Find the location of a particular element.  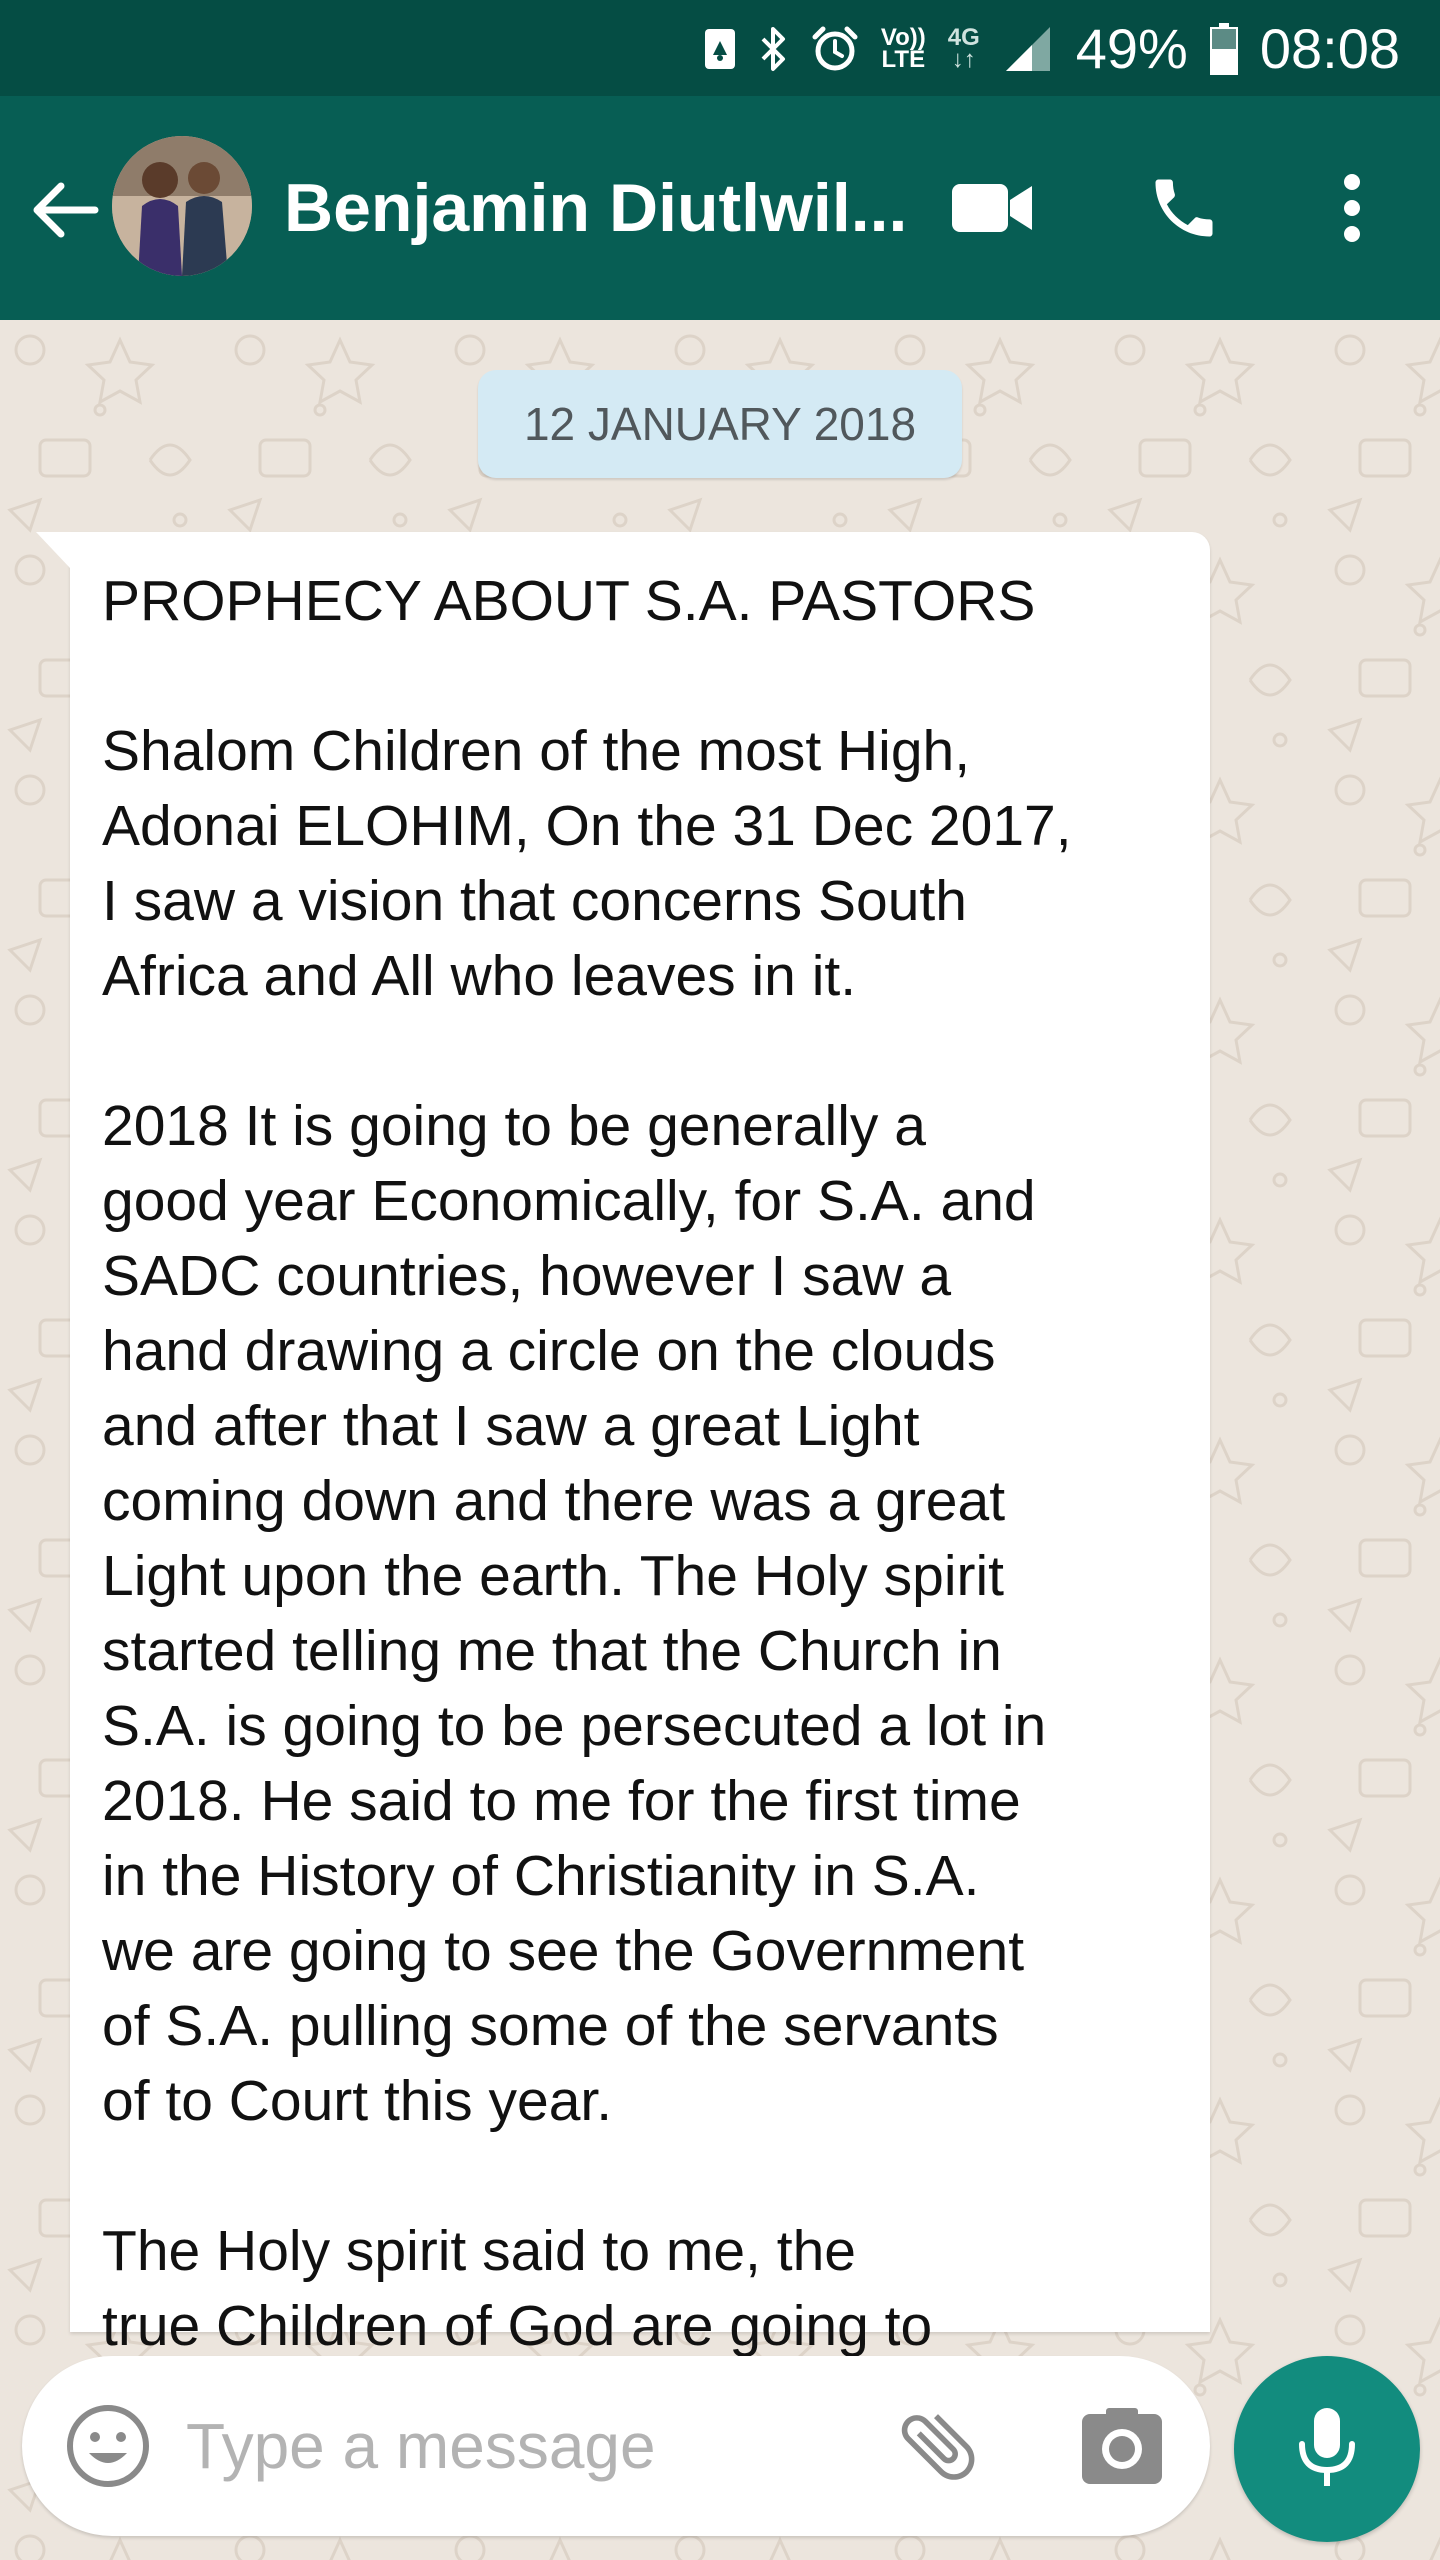

attach-button is located at coordinates (938, 2446).